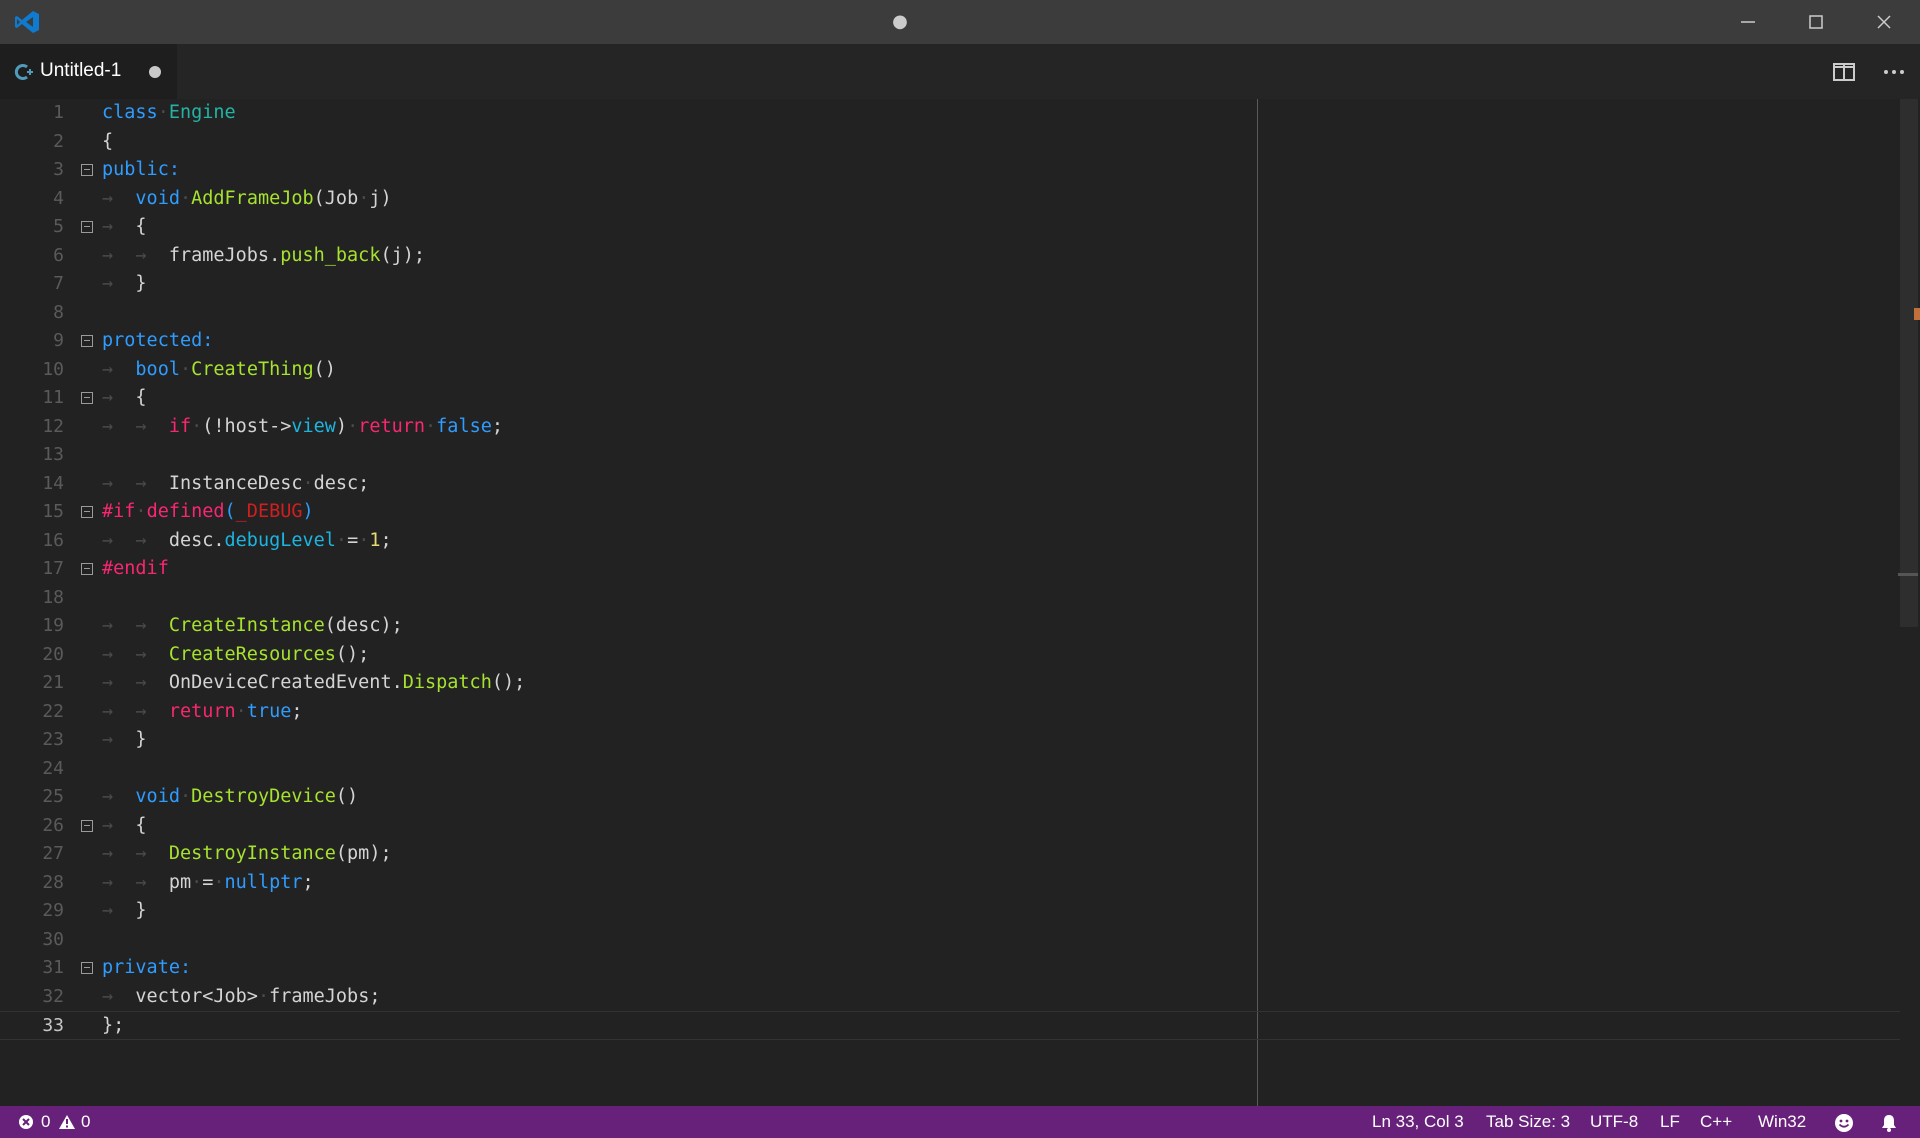  What do you see at coordinates (1889, 1125) in the screenshot?
I see `notifications-bell-icon` at bounding box center [1889, 1125].